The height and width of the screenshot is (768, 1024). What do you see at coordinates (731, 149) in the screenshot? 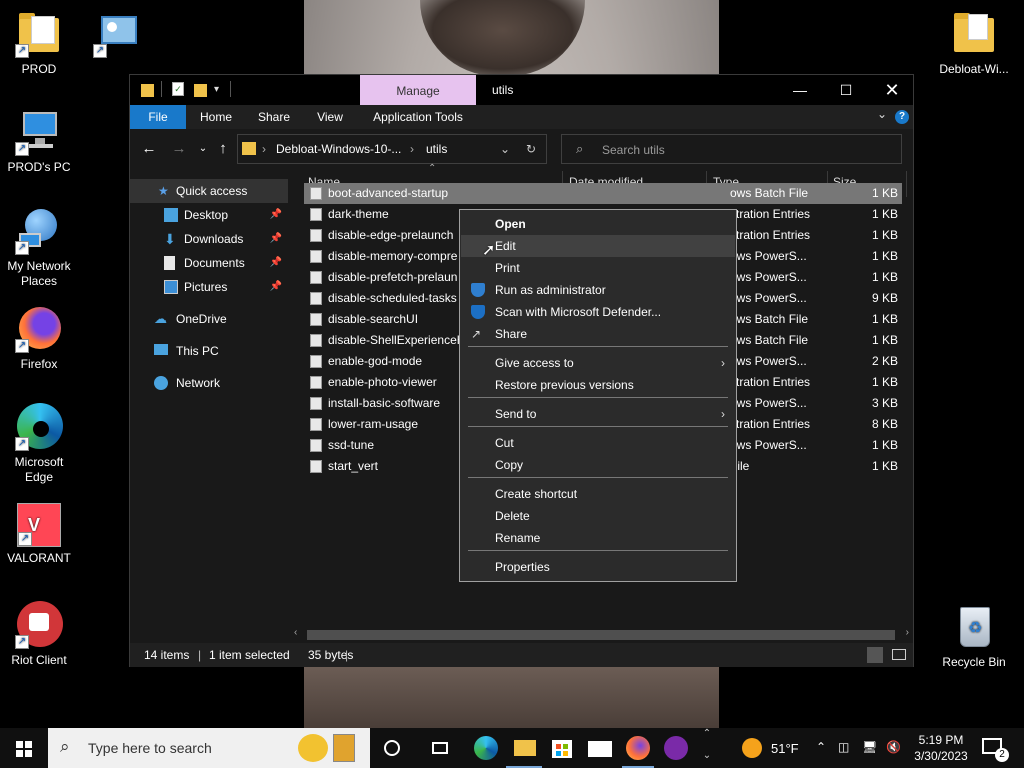
I see `search-input: ⌕ Search utils` at bounding box center [731, 149].